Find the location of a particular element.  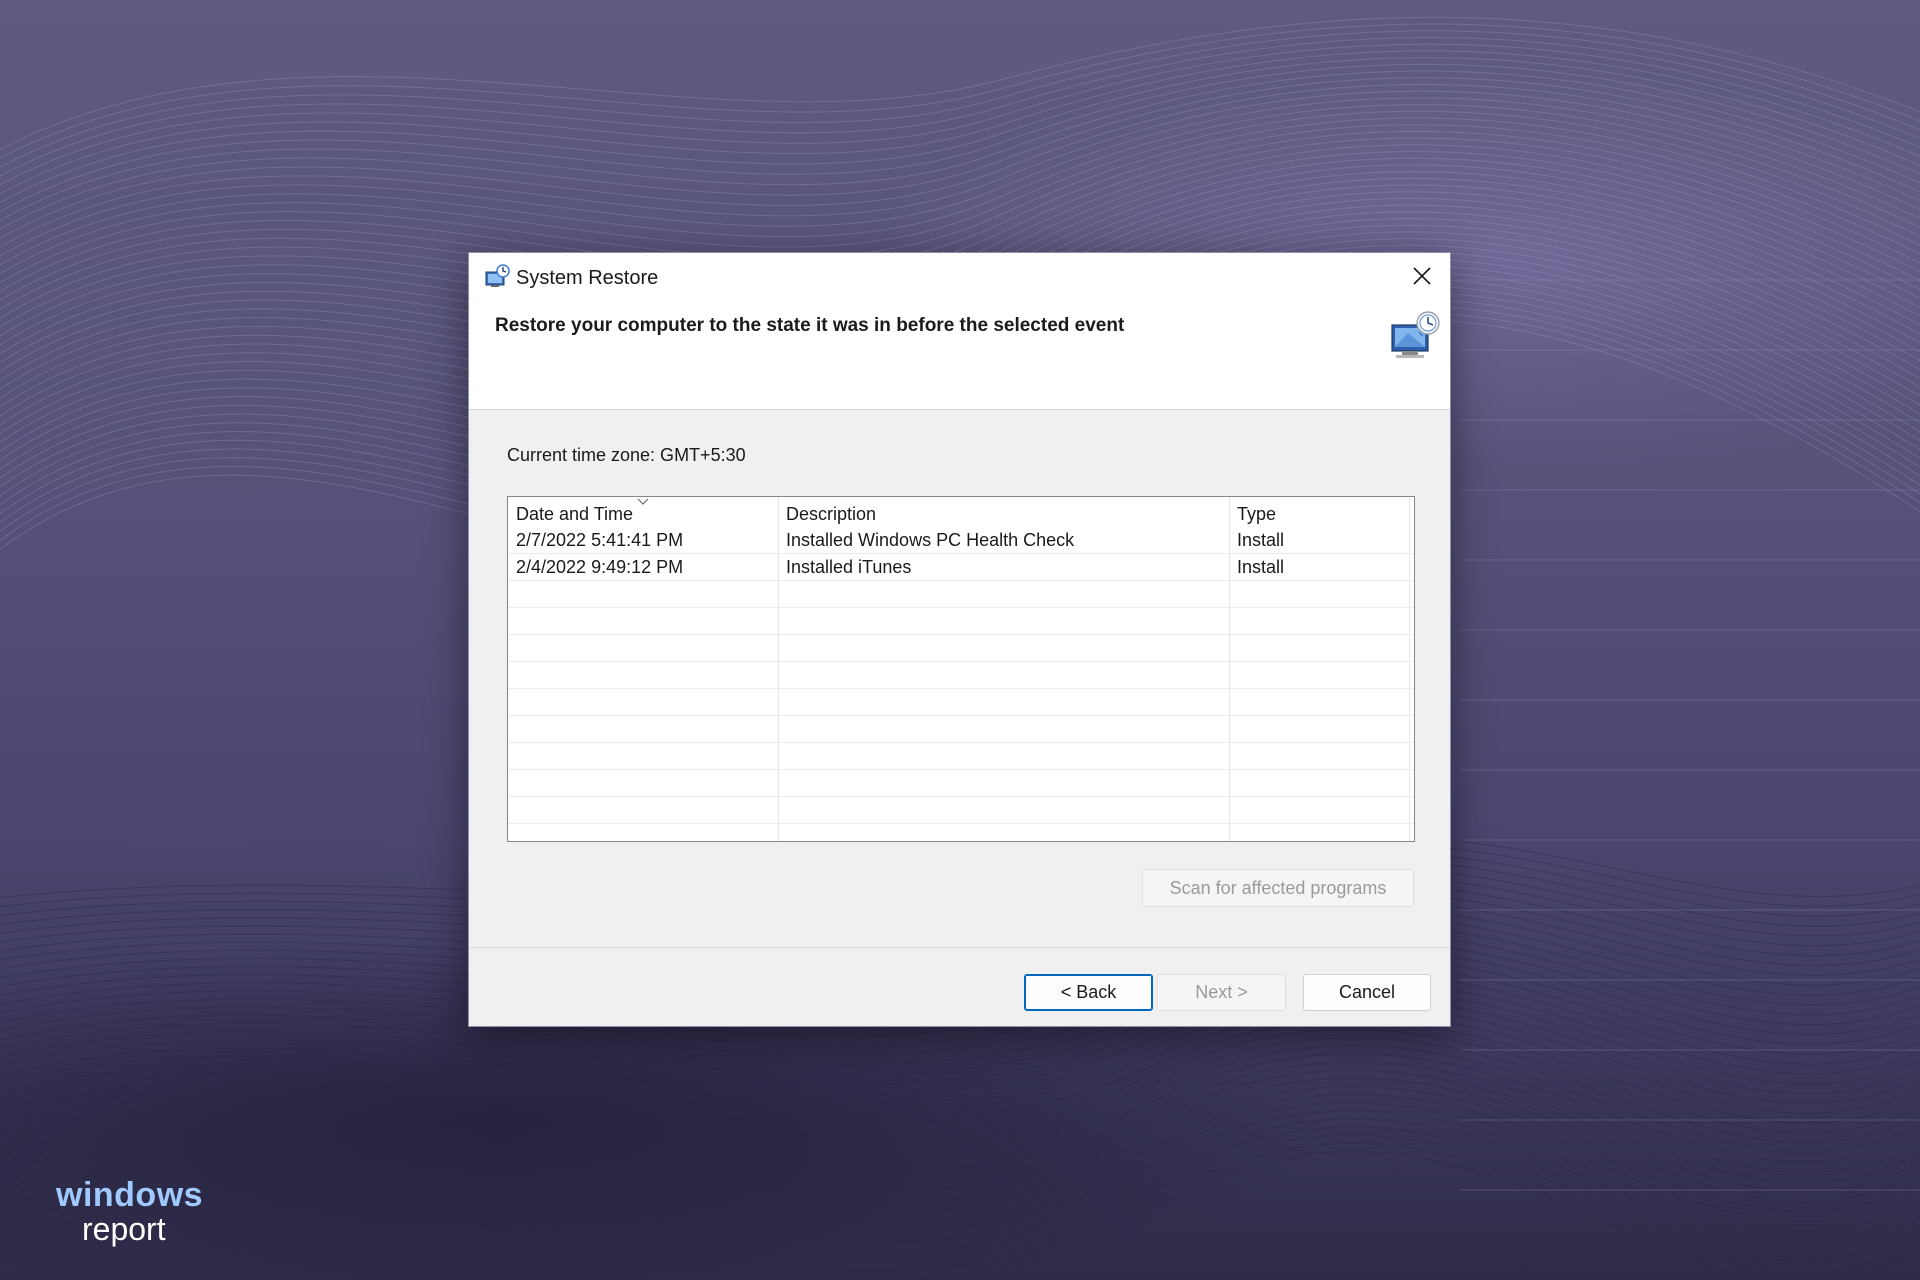

window-title: System Restore is located at coordinates (587, 278).